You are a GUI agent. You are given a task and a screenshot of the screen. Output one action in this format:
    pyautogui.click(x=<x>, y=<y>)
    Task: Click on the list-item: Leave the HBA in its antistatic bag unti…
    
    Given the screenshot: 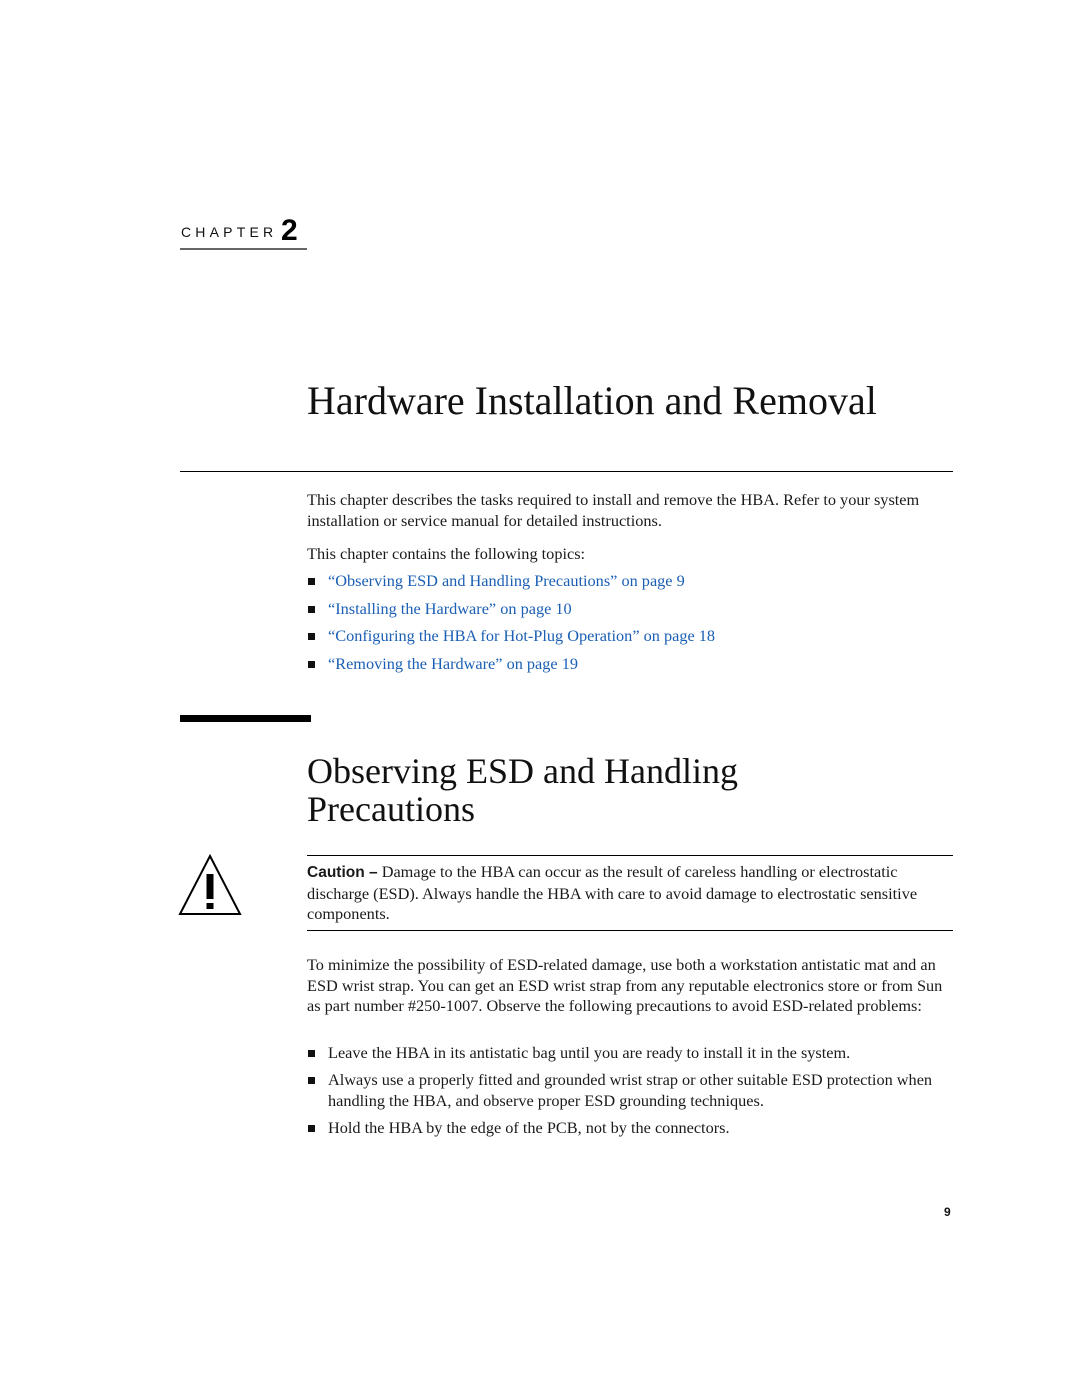 What is the action you would take?
    pyautogui.click(x=632, y=1053)
    